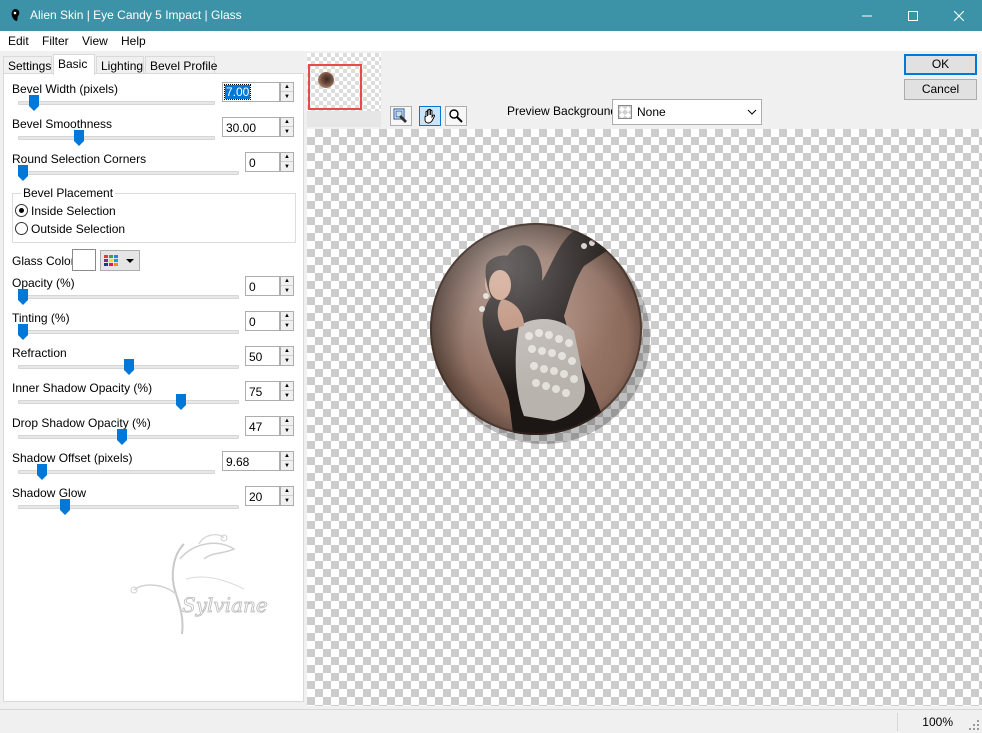 Image resolution: width=982 pixels, height=733 pixels. Describe the element at coordinates (41, 318) in the screenshot. I see `tinting-label: Tinting (%)` at that location.